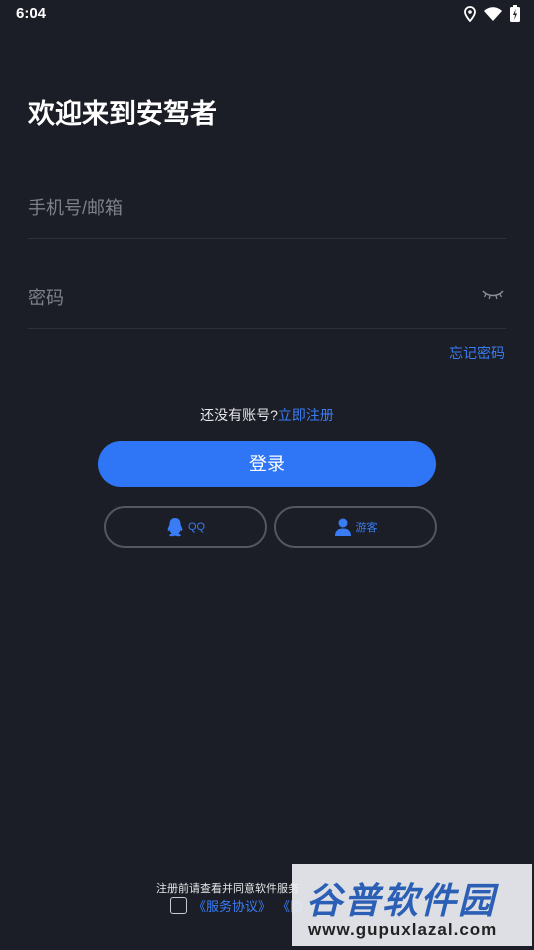  What do you see at coordinates (175, 527) in the screenshot?
I see `qq-icon` at bounding box center [175, 527].